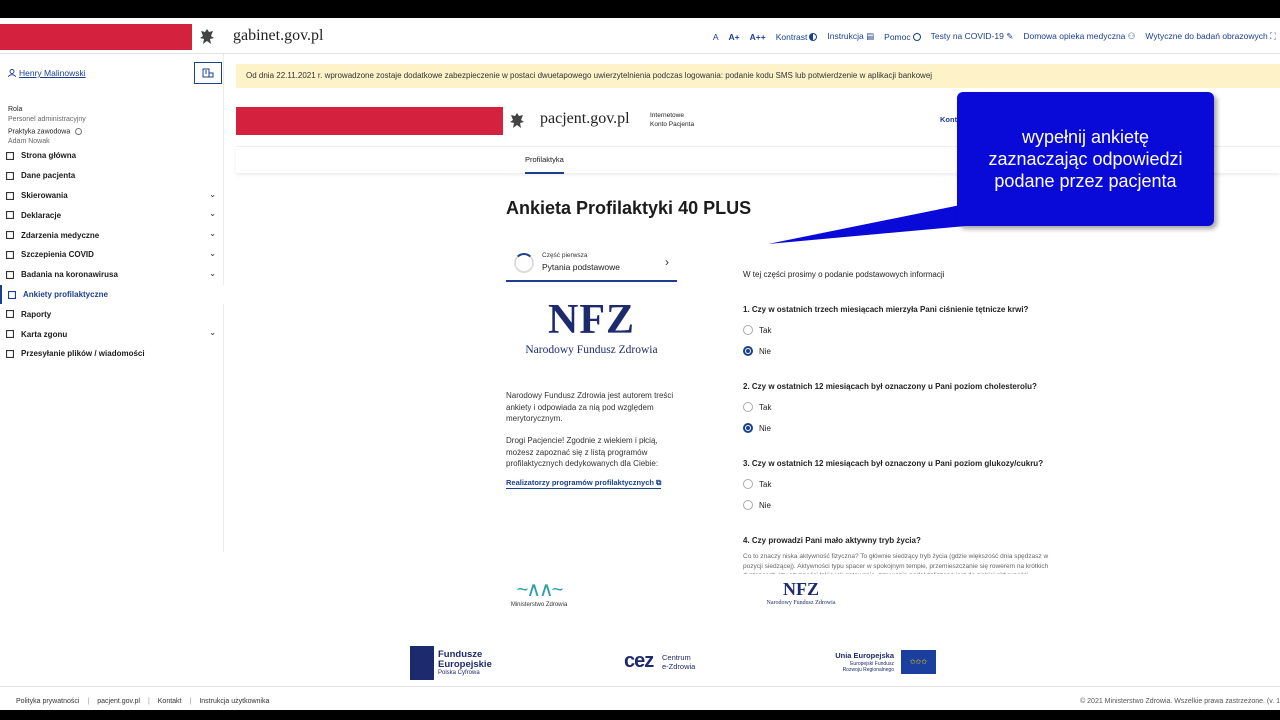  I want to click on scan-icon: ⛶, so click(1271, 36).